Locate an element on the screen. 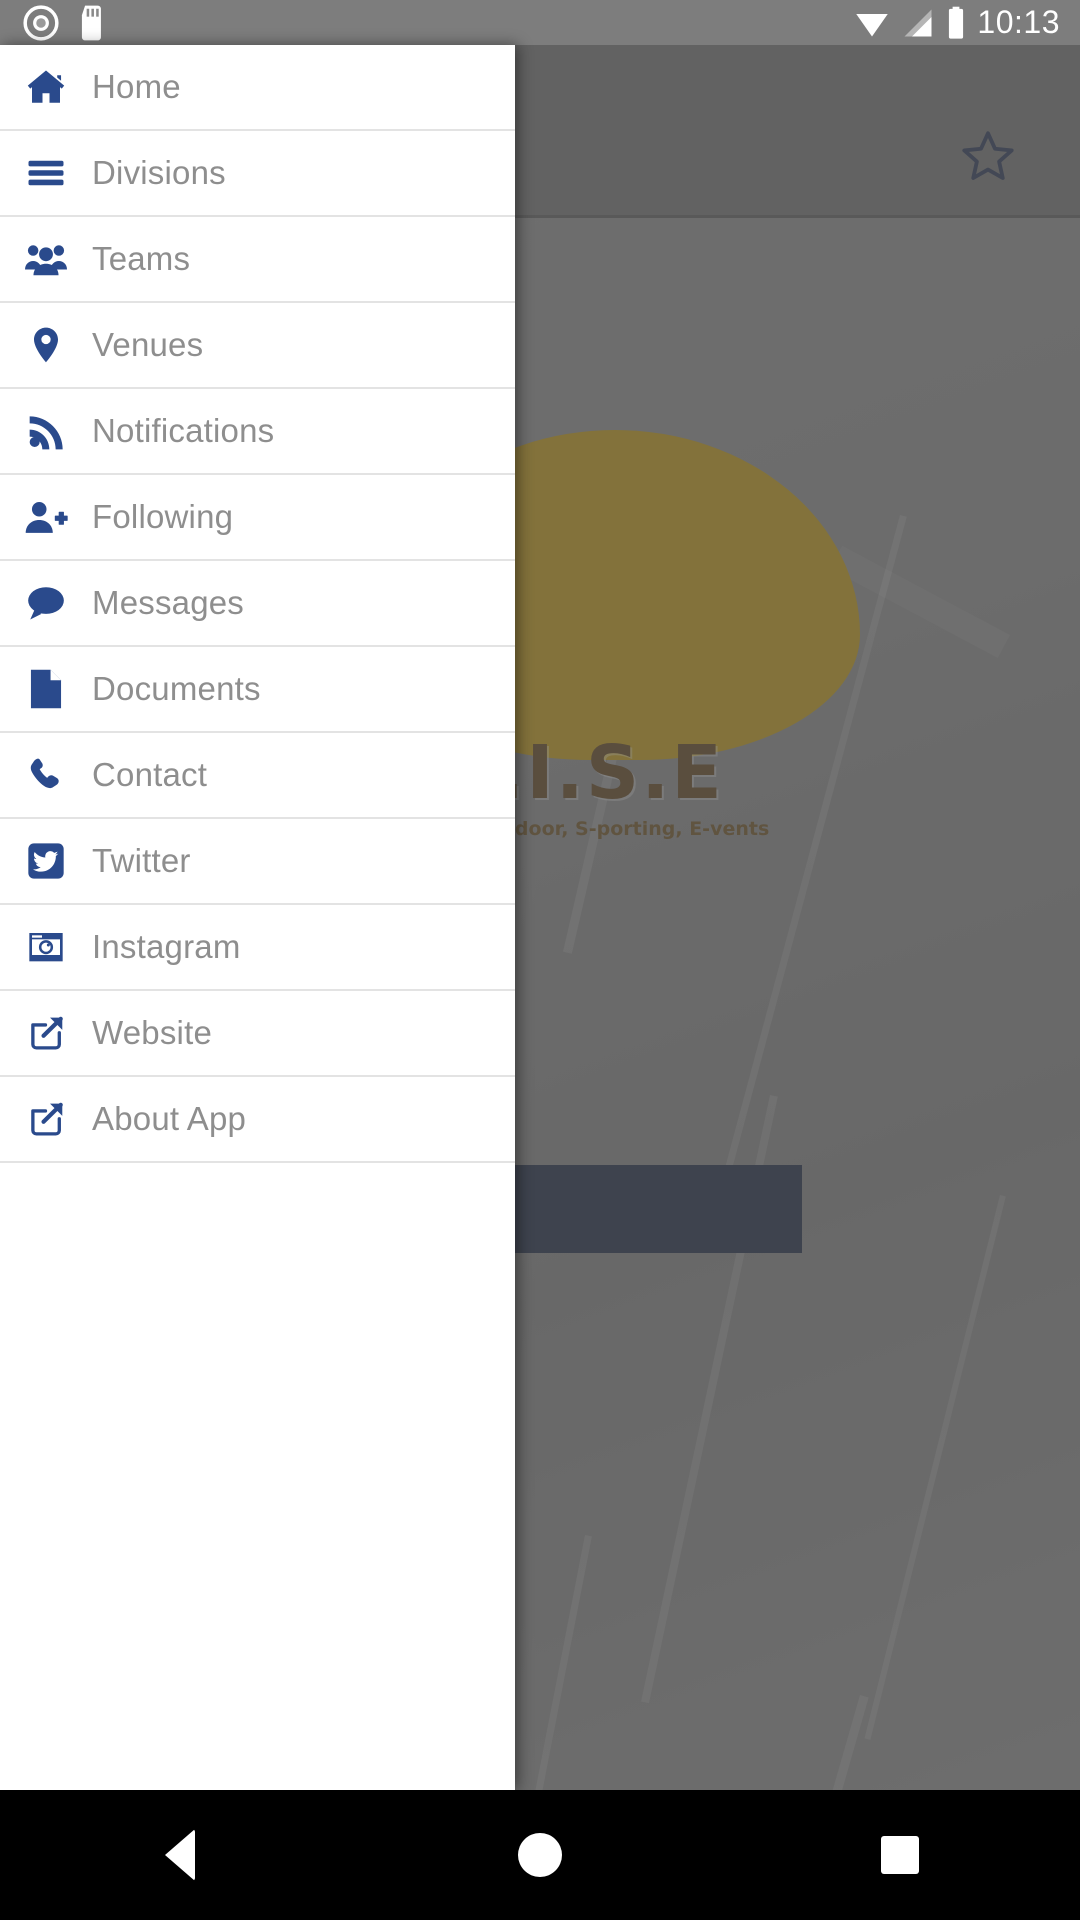  drawer-item-about-app: About App is located at coordinates (257, 1120).